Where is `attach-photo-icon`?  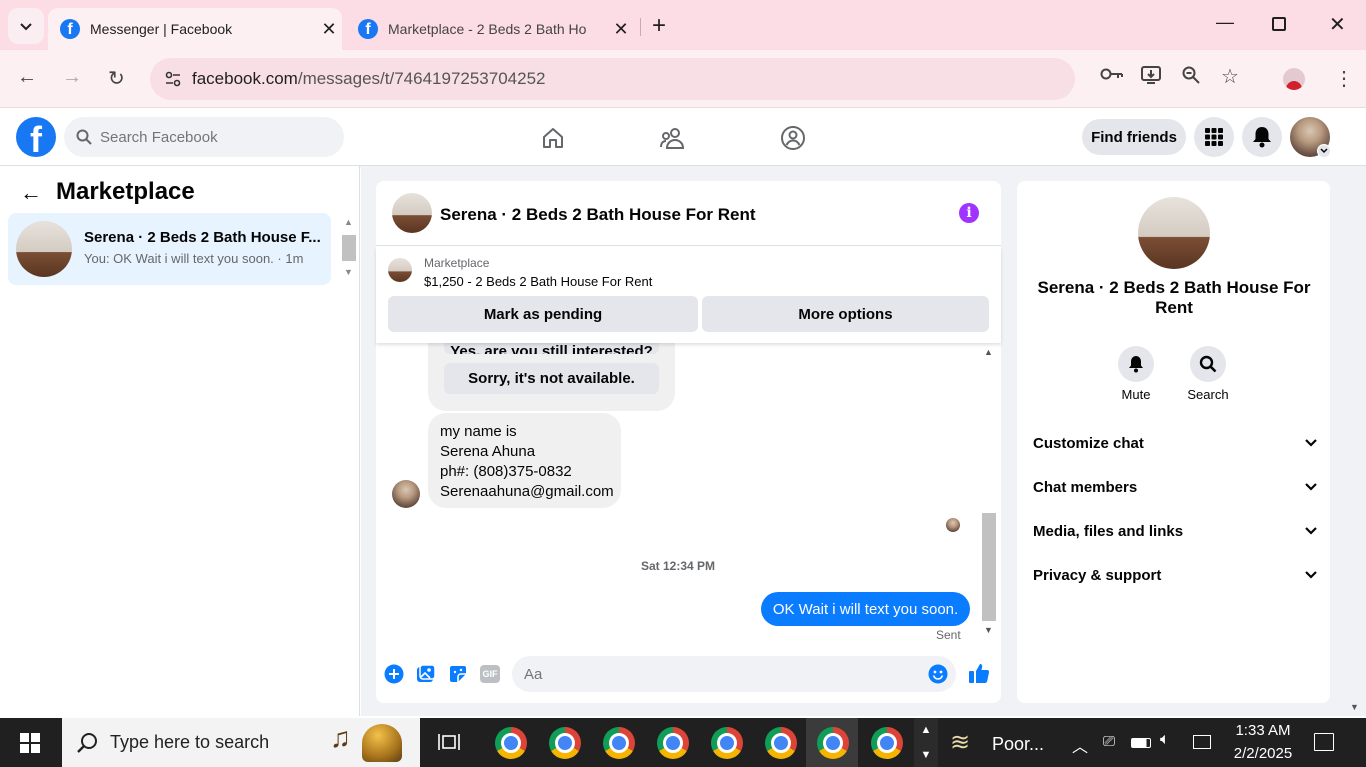 attach-photo-icon is located at coordinates (426, 674).